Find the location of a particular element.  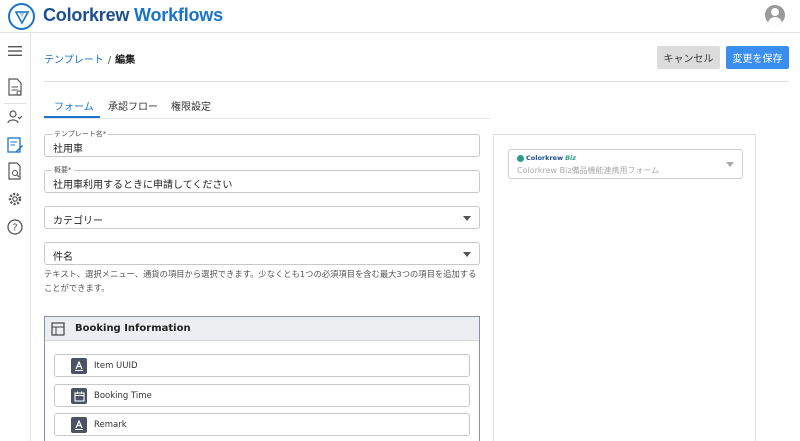

calendar-icon is located at coordinates (79, 396).